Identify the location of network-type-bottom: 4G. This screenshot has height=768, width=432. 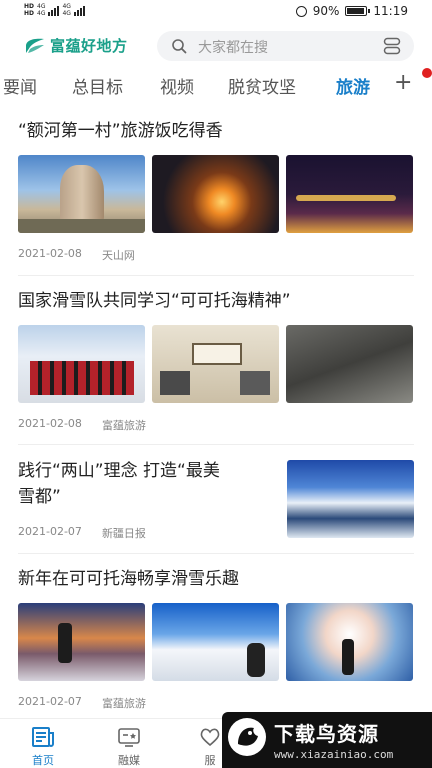
(41, 13).